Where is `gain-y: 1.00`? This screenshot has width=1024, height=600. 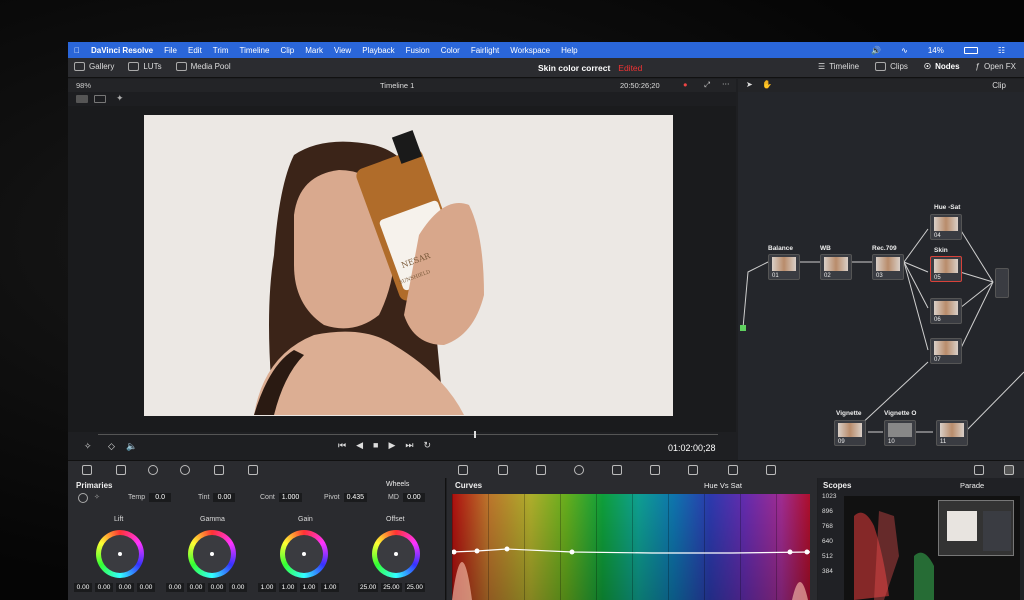
gain-y: 1.00 is located at coordinates (267, 587).